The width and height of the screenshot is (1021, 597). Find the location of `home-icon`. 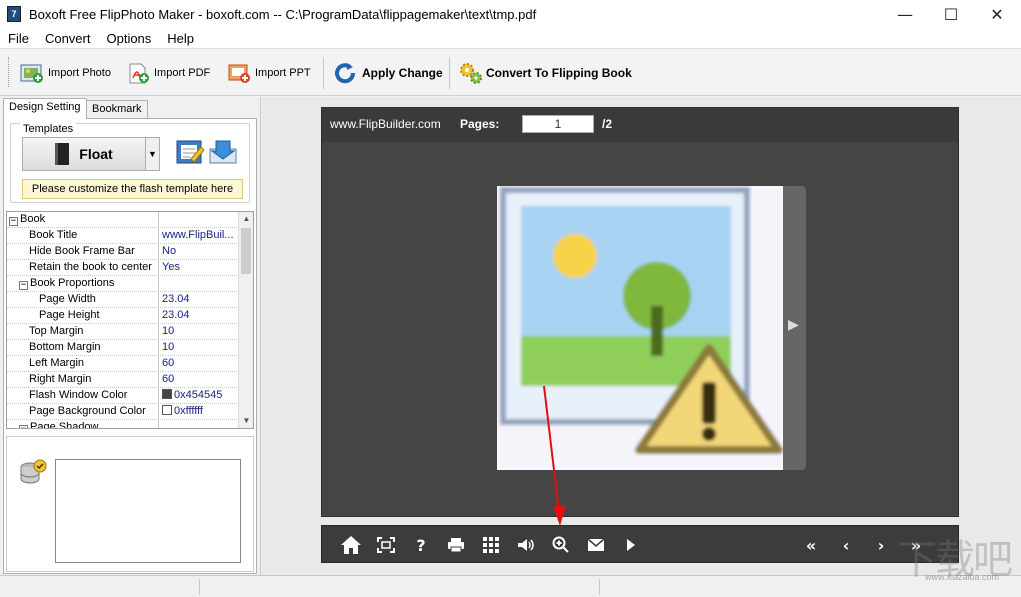

home-icon is located at coordinates (351, 545).